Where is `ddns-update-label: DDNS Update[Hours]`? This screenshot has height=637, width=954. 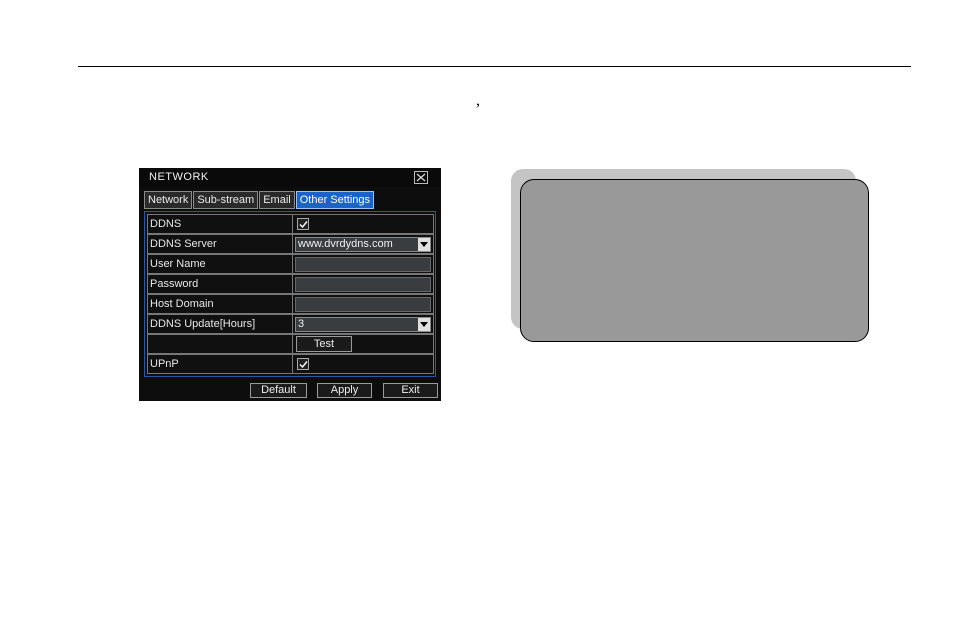
ddns-update-label: DDNS Update[Hours] is located at coordinates (219, 324).